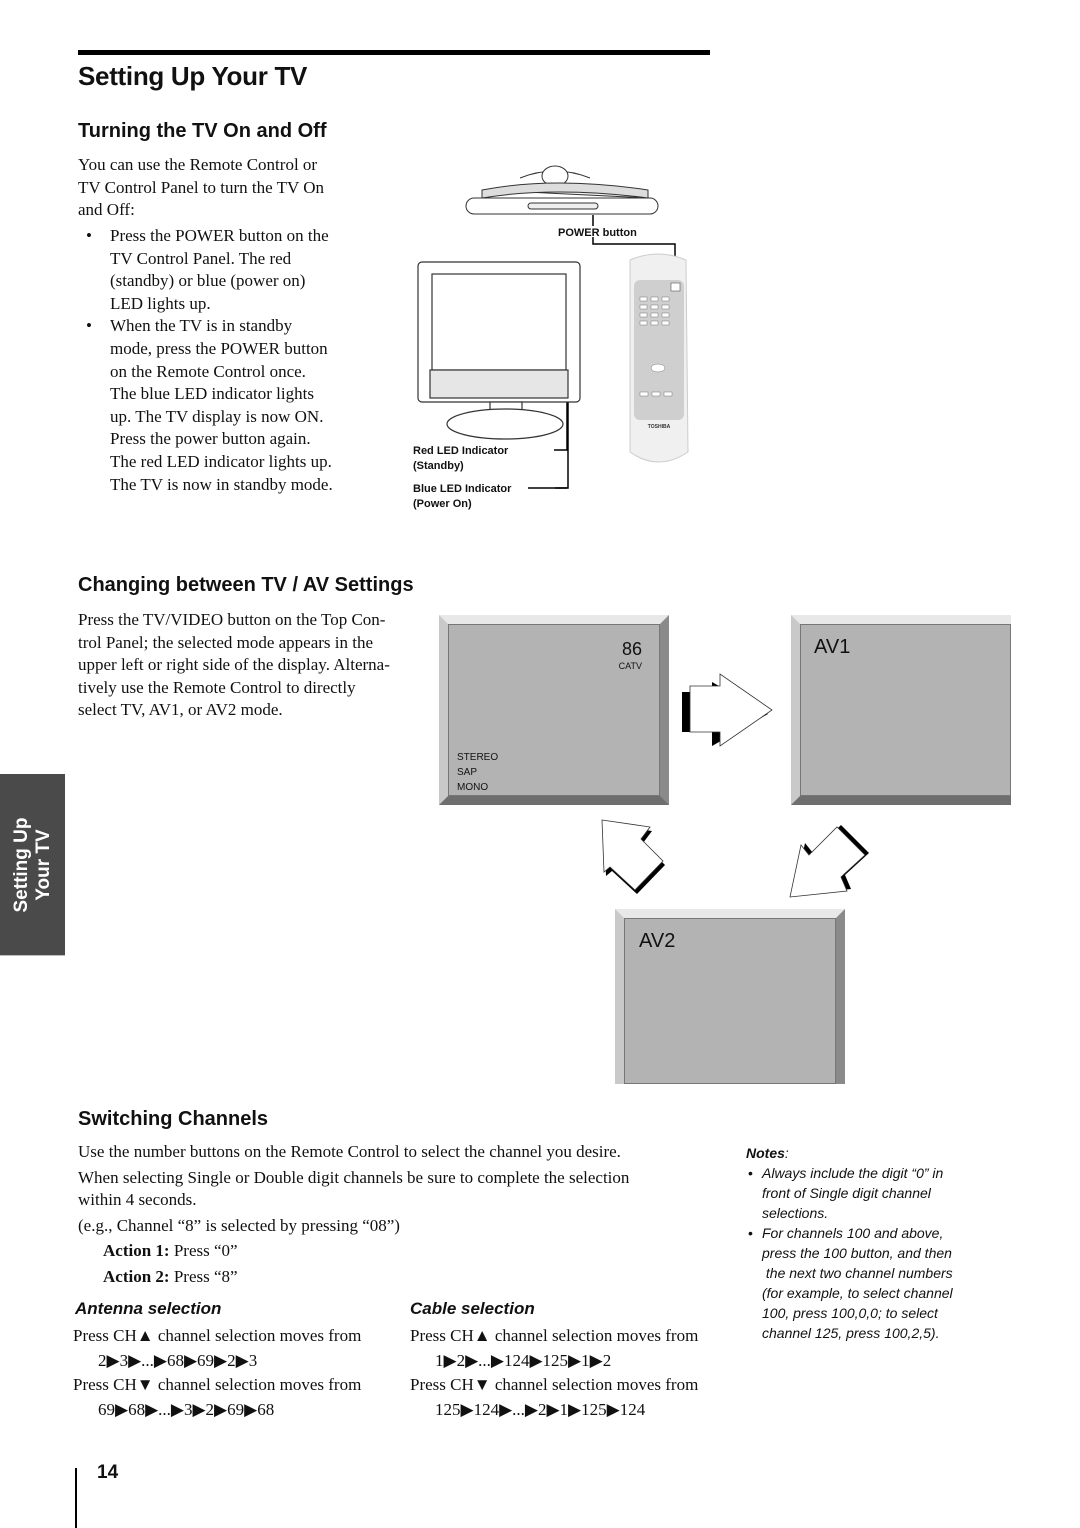 Image resolution: width=1080 pixels, height=1528 pixels. What do you see at coordinates (630, 666) in the screenshot?
I see `channel-band: CATV` at bounding box center [630, 666].